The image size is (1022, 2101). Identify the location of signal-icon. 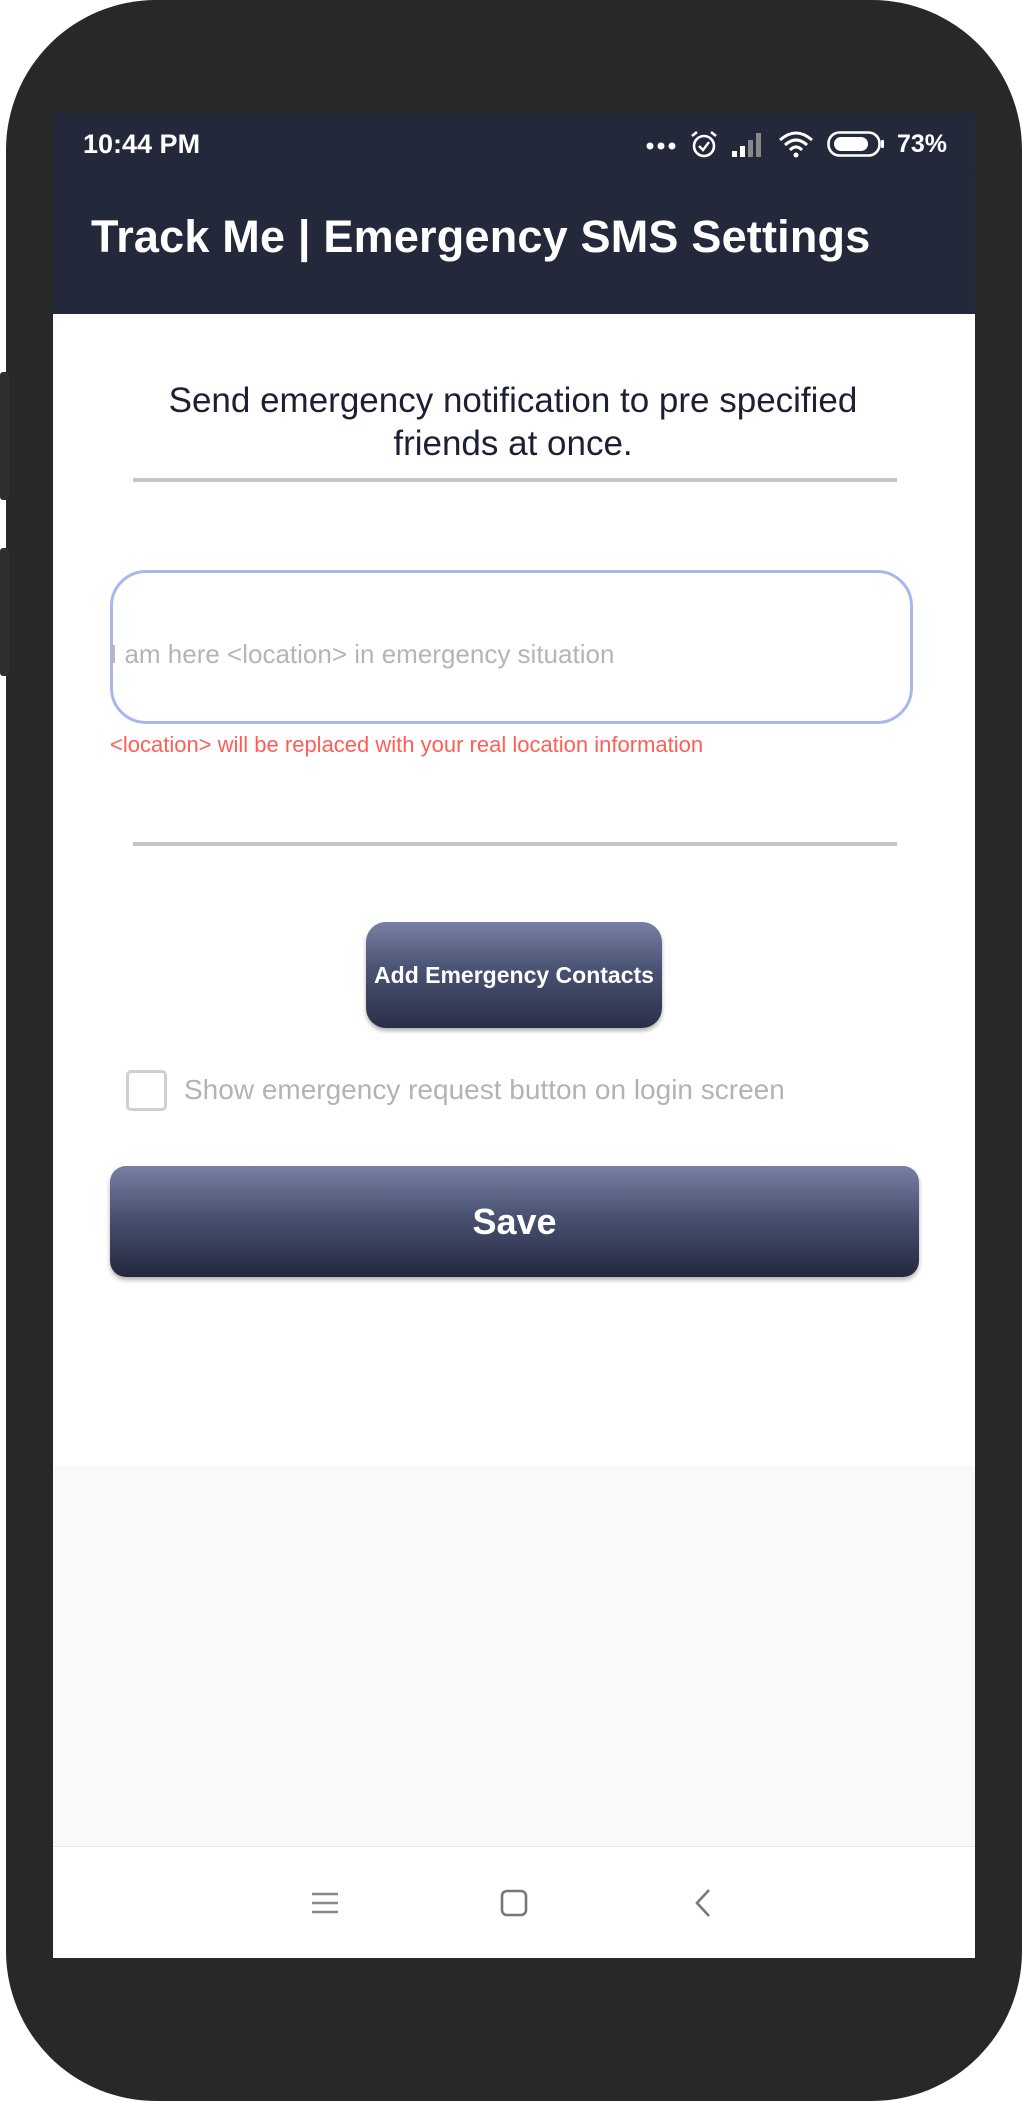
(746, 145).